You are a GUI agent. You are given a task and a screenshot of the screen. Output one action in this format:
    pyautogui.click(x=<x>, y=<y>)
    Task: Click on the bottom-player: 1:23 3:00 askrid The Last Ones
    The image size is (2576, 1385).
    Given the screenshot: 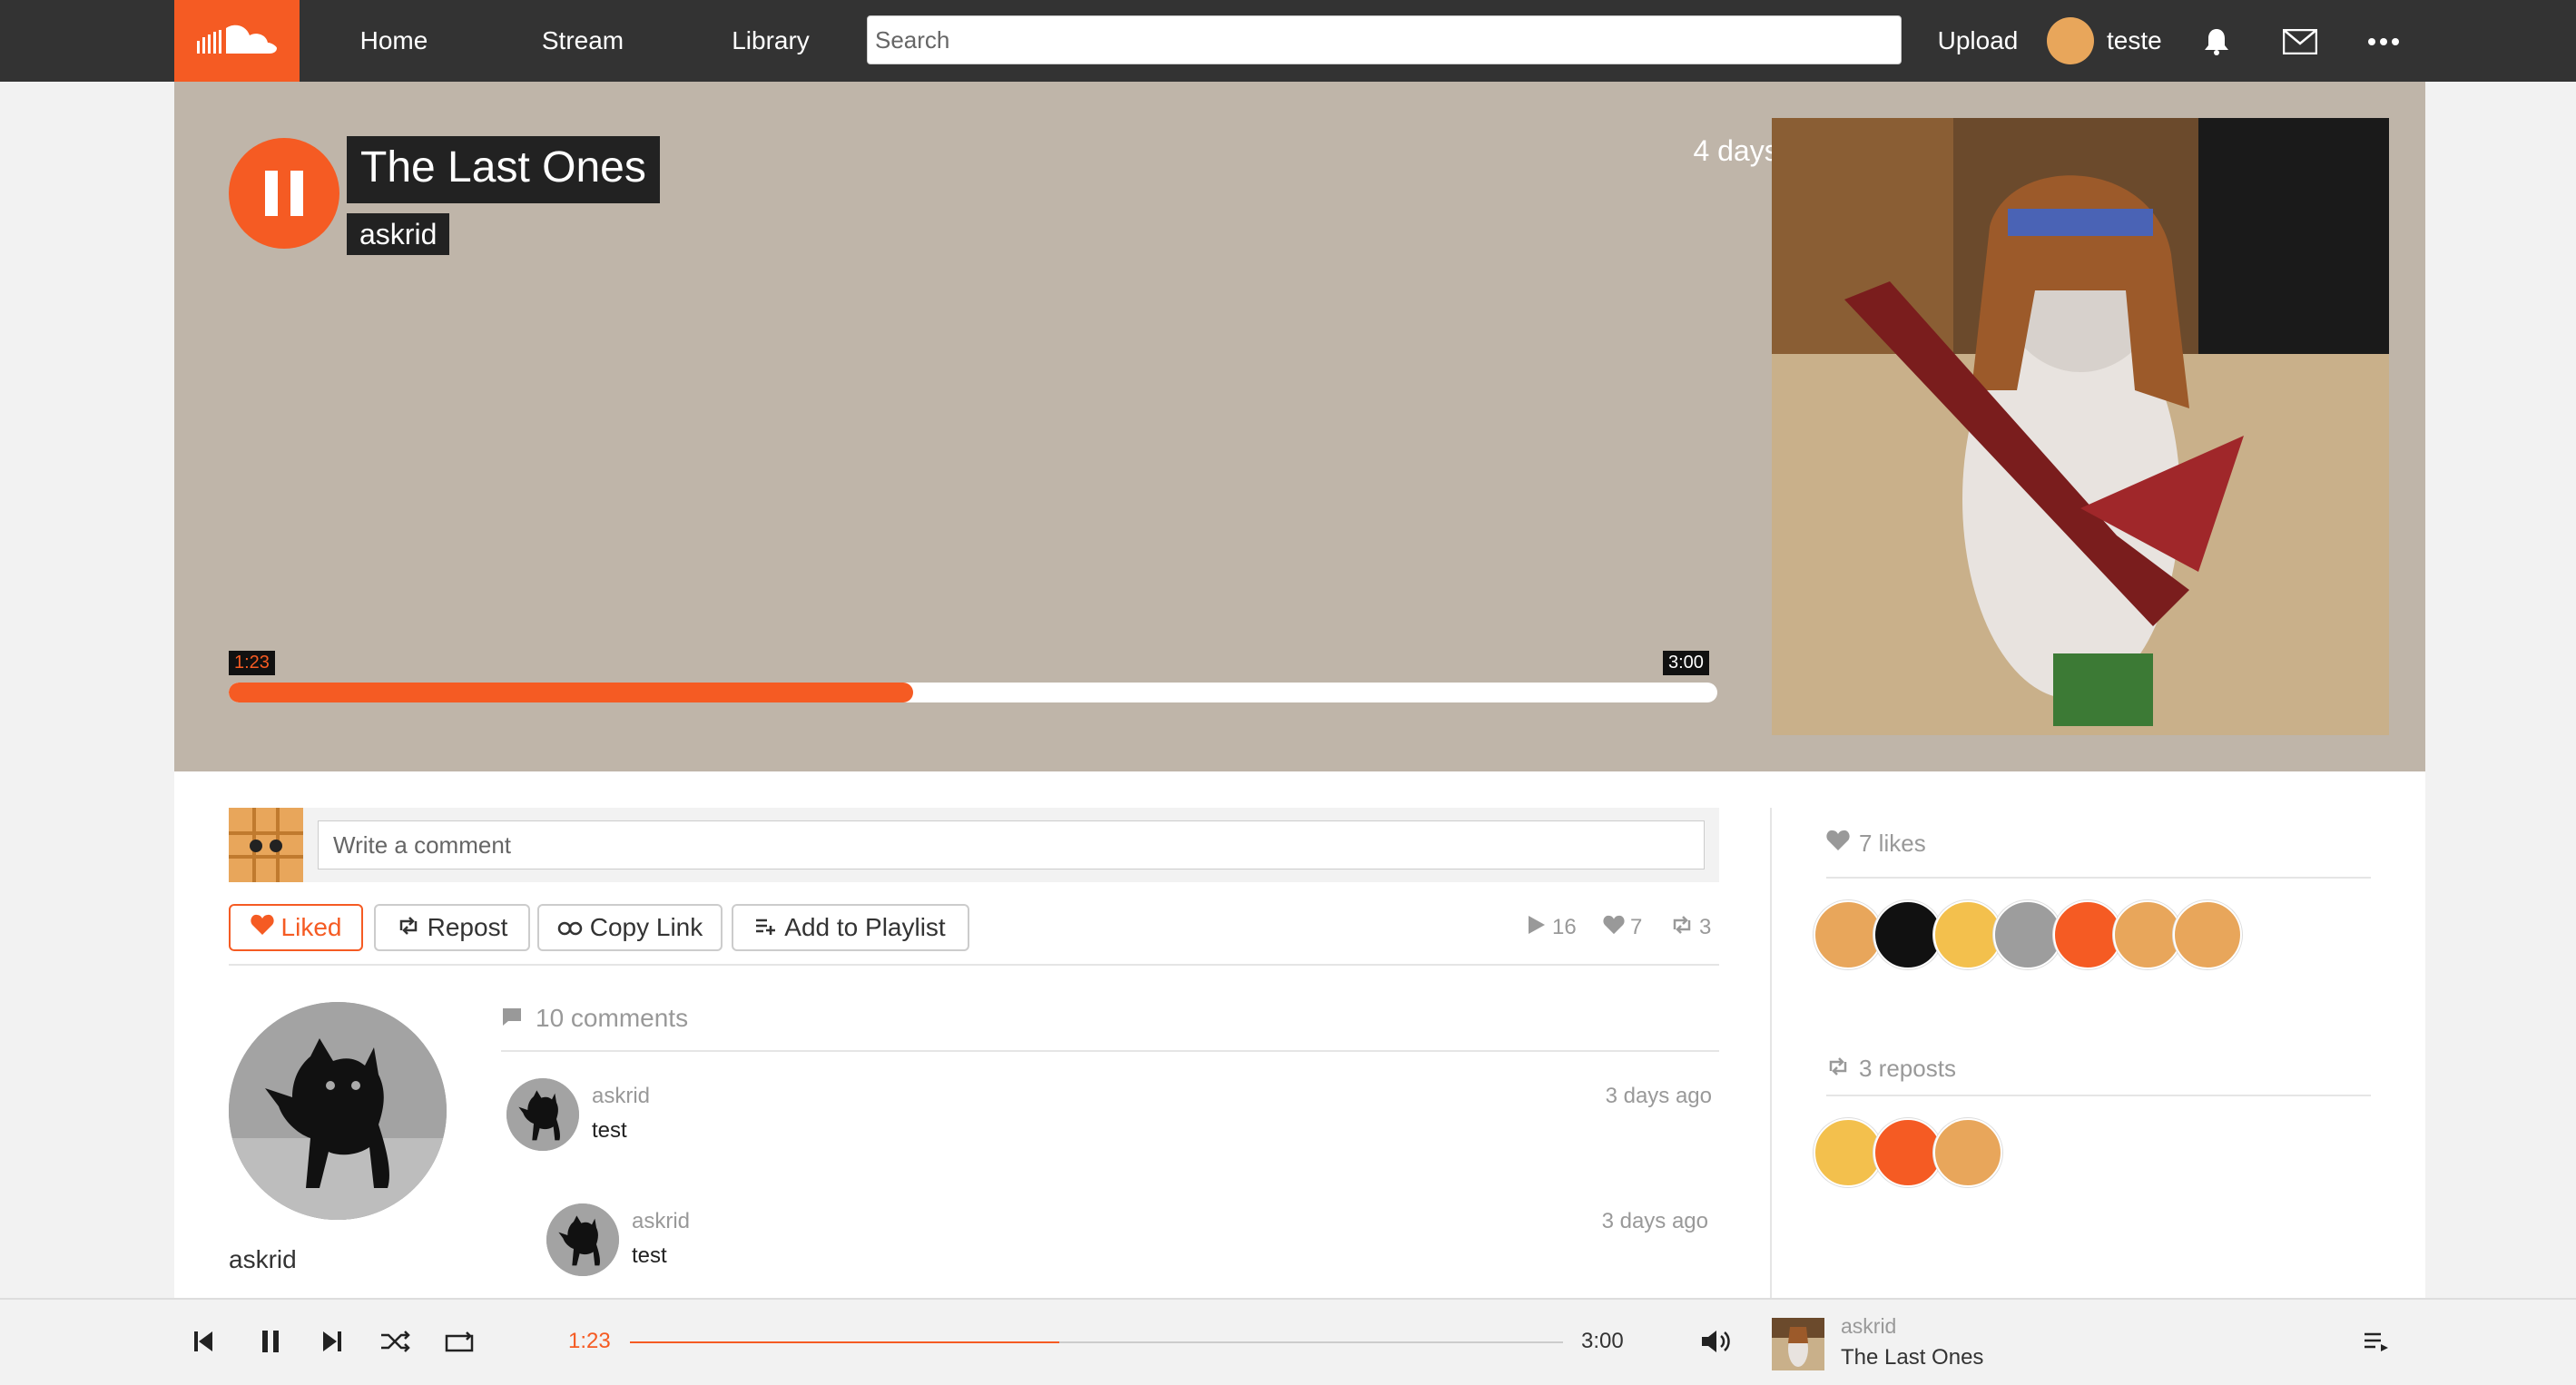 What is the action you would take?
    pyautogui.click(x=1288, y=1341)
    